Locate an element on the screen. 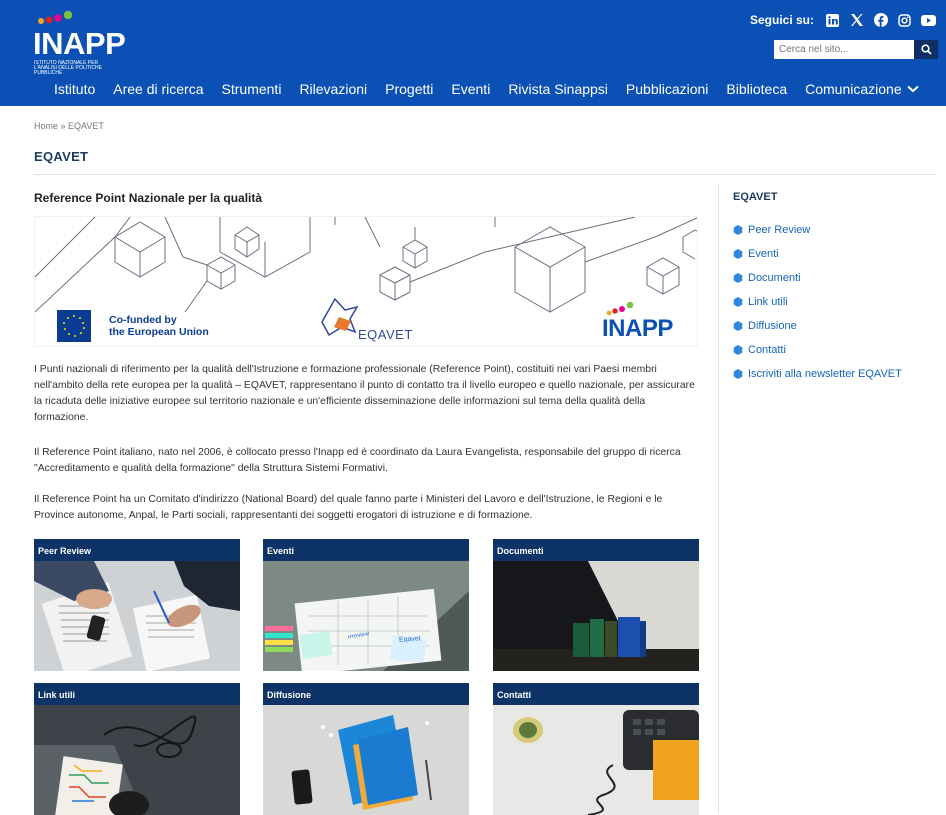  eu-text-line1: Co-funded by is located at coordinates (143, 320).